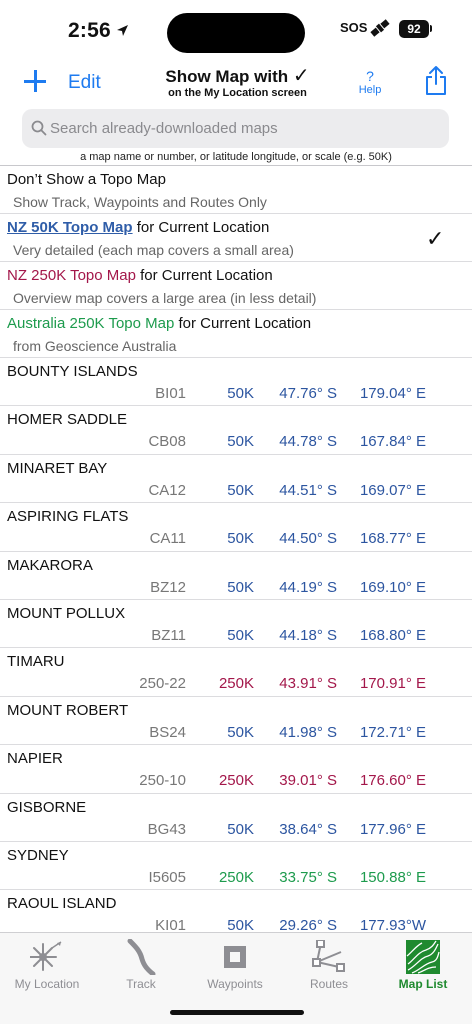 Image resolution: width=472 pixels, height=1024 pixels. What do you see at coordinates (308, 732) in the screenshot?
I see `map-latitude: 41.98° S` at bounding box center [308, 732].